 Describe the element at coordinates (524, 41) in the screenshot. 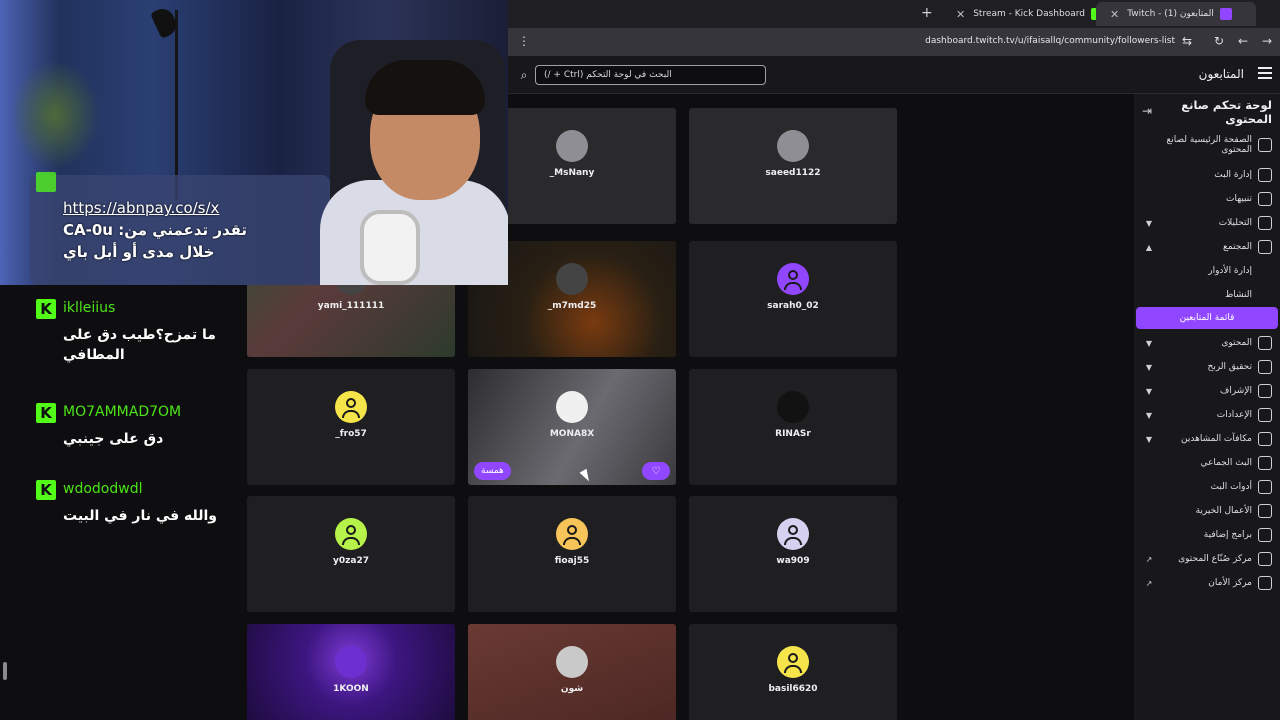

I see `menu-icon: ⋮` at that location.